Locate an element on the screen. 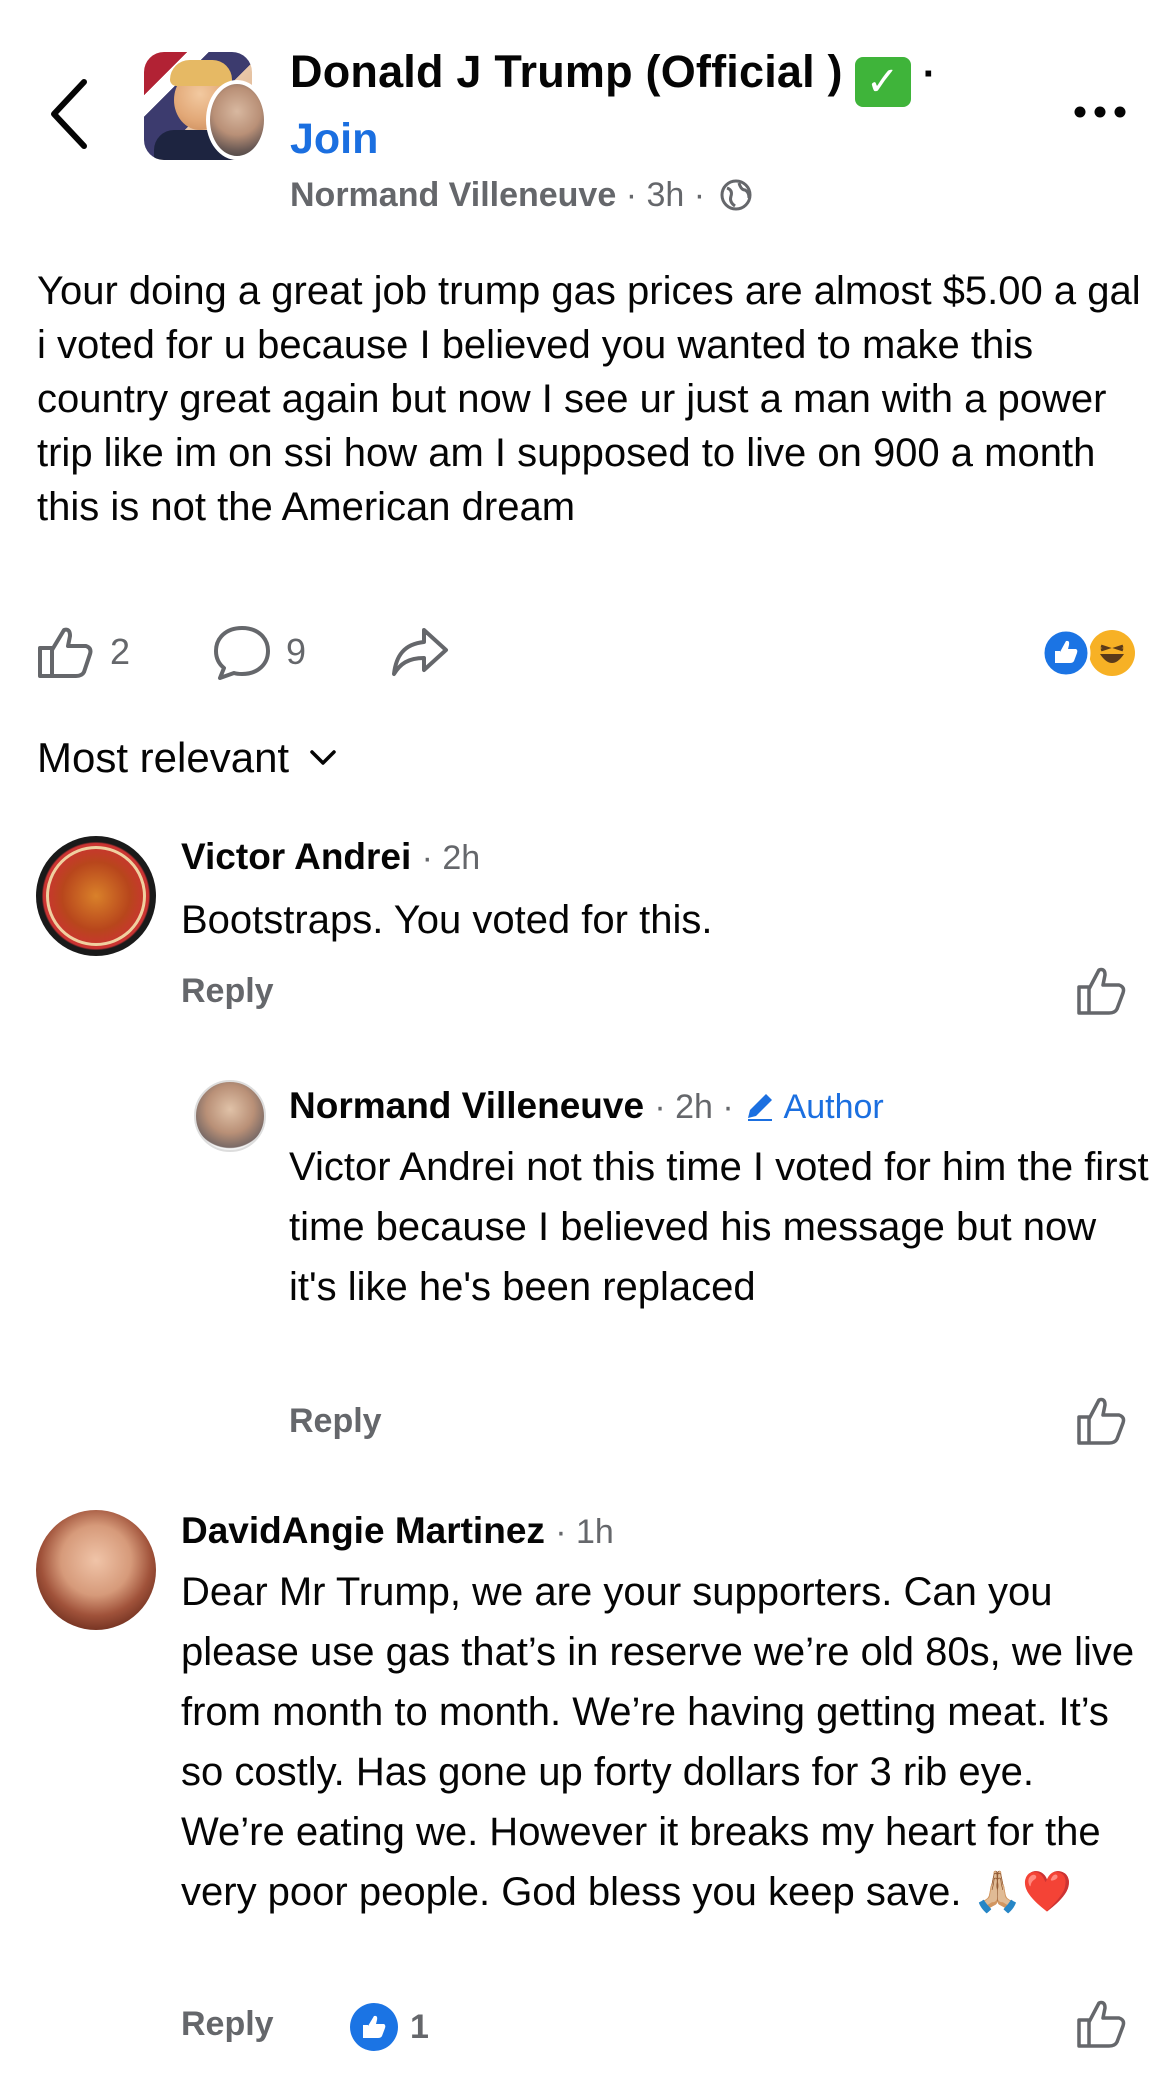  group-title: Donald J Trump (Official ) ✓ · is located at coordinates (613, 76).